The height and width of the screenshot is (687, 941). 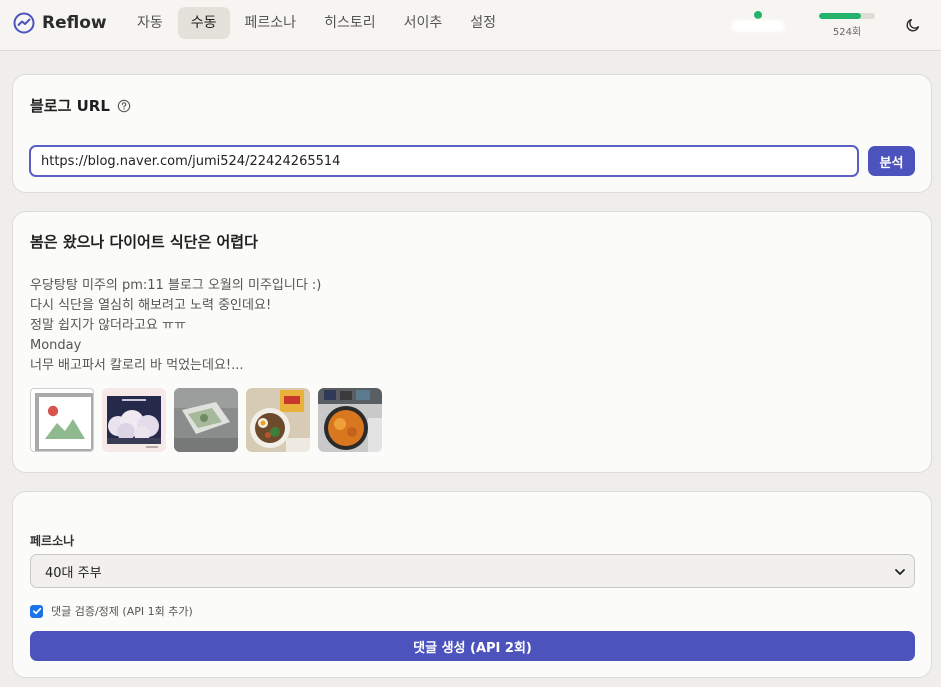 I want to click on app-header: Reflow 자동 수동 페르소나 히스토리 서이추 설정 524회, so click(x=470, y=25).